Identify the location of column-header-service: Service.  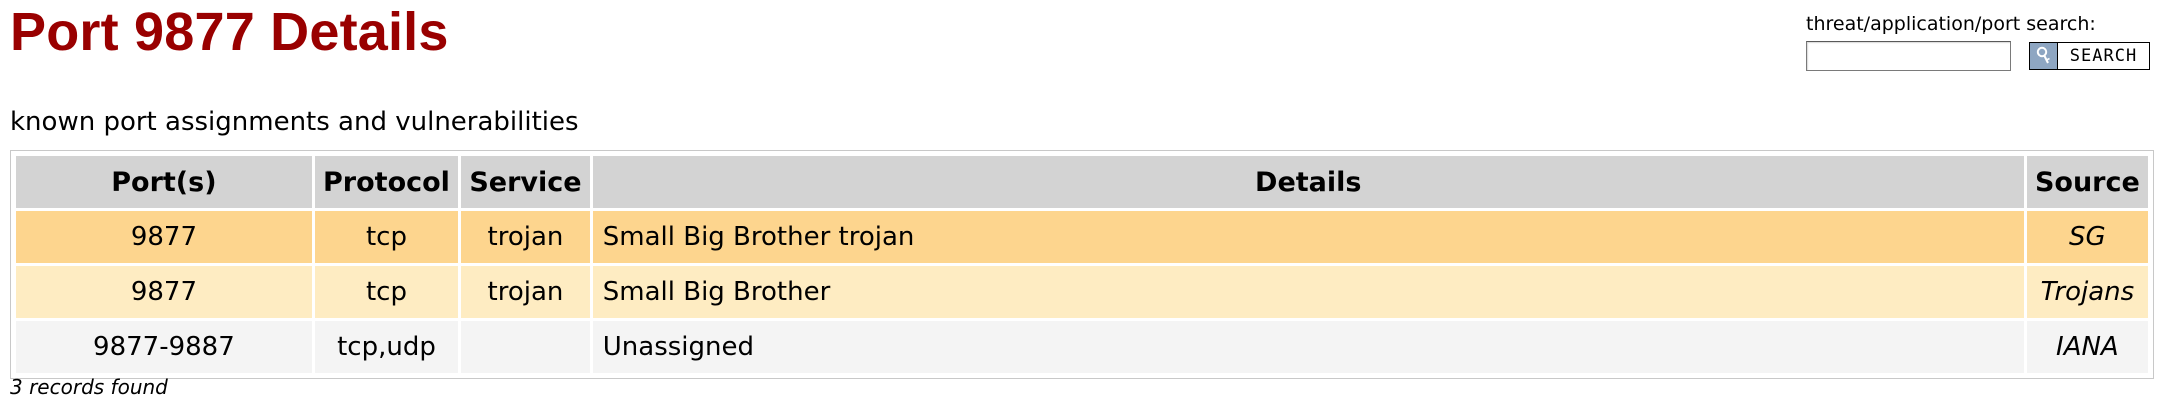
(525, 182).